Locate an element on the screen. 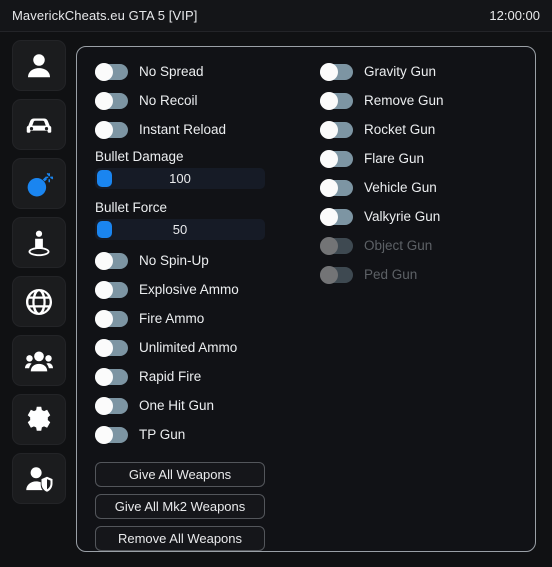 This screenshot has height=567, width=552. toggle-row: Gravity Gun is located at coordinates (415, 71).